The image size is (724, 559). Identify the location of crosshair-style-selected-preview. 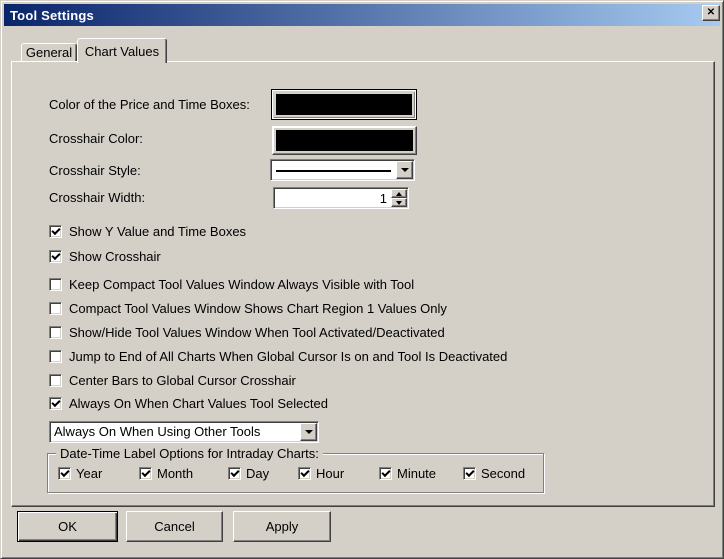
(333, 170).